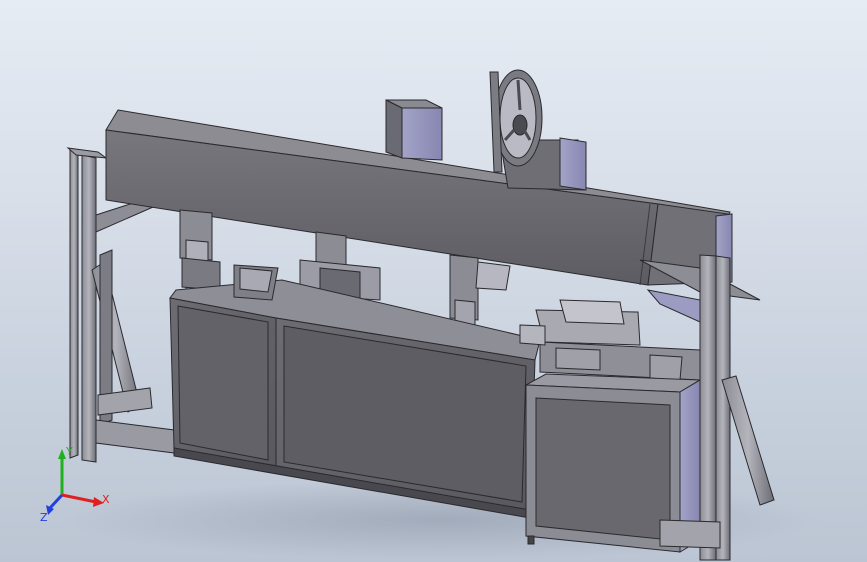  Describe the element at coordinates (610, 340) in the screenshot. I see `work-table` at that location.